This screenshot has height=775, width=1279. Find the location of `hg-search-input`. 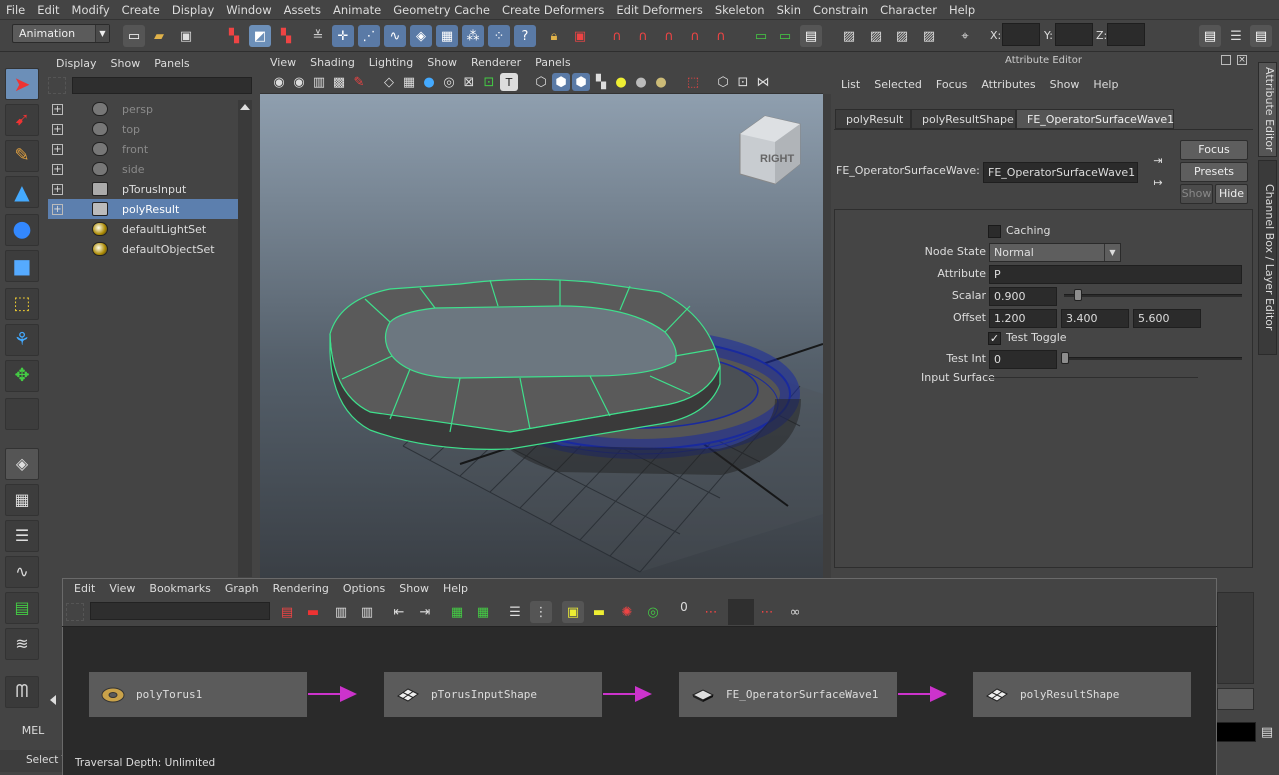

hg-search-input is located at coordinates (180, 611).